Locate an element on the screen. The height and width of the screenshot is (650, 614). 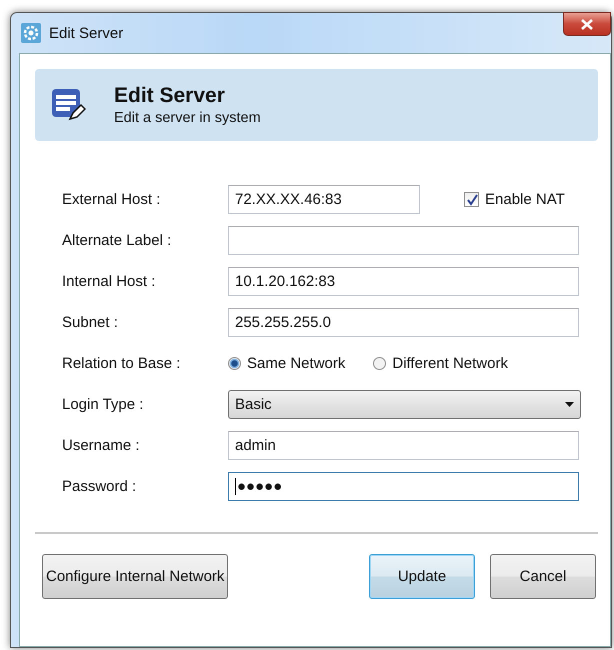
list-edit-icon is located at coordinates (68, 105).